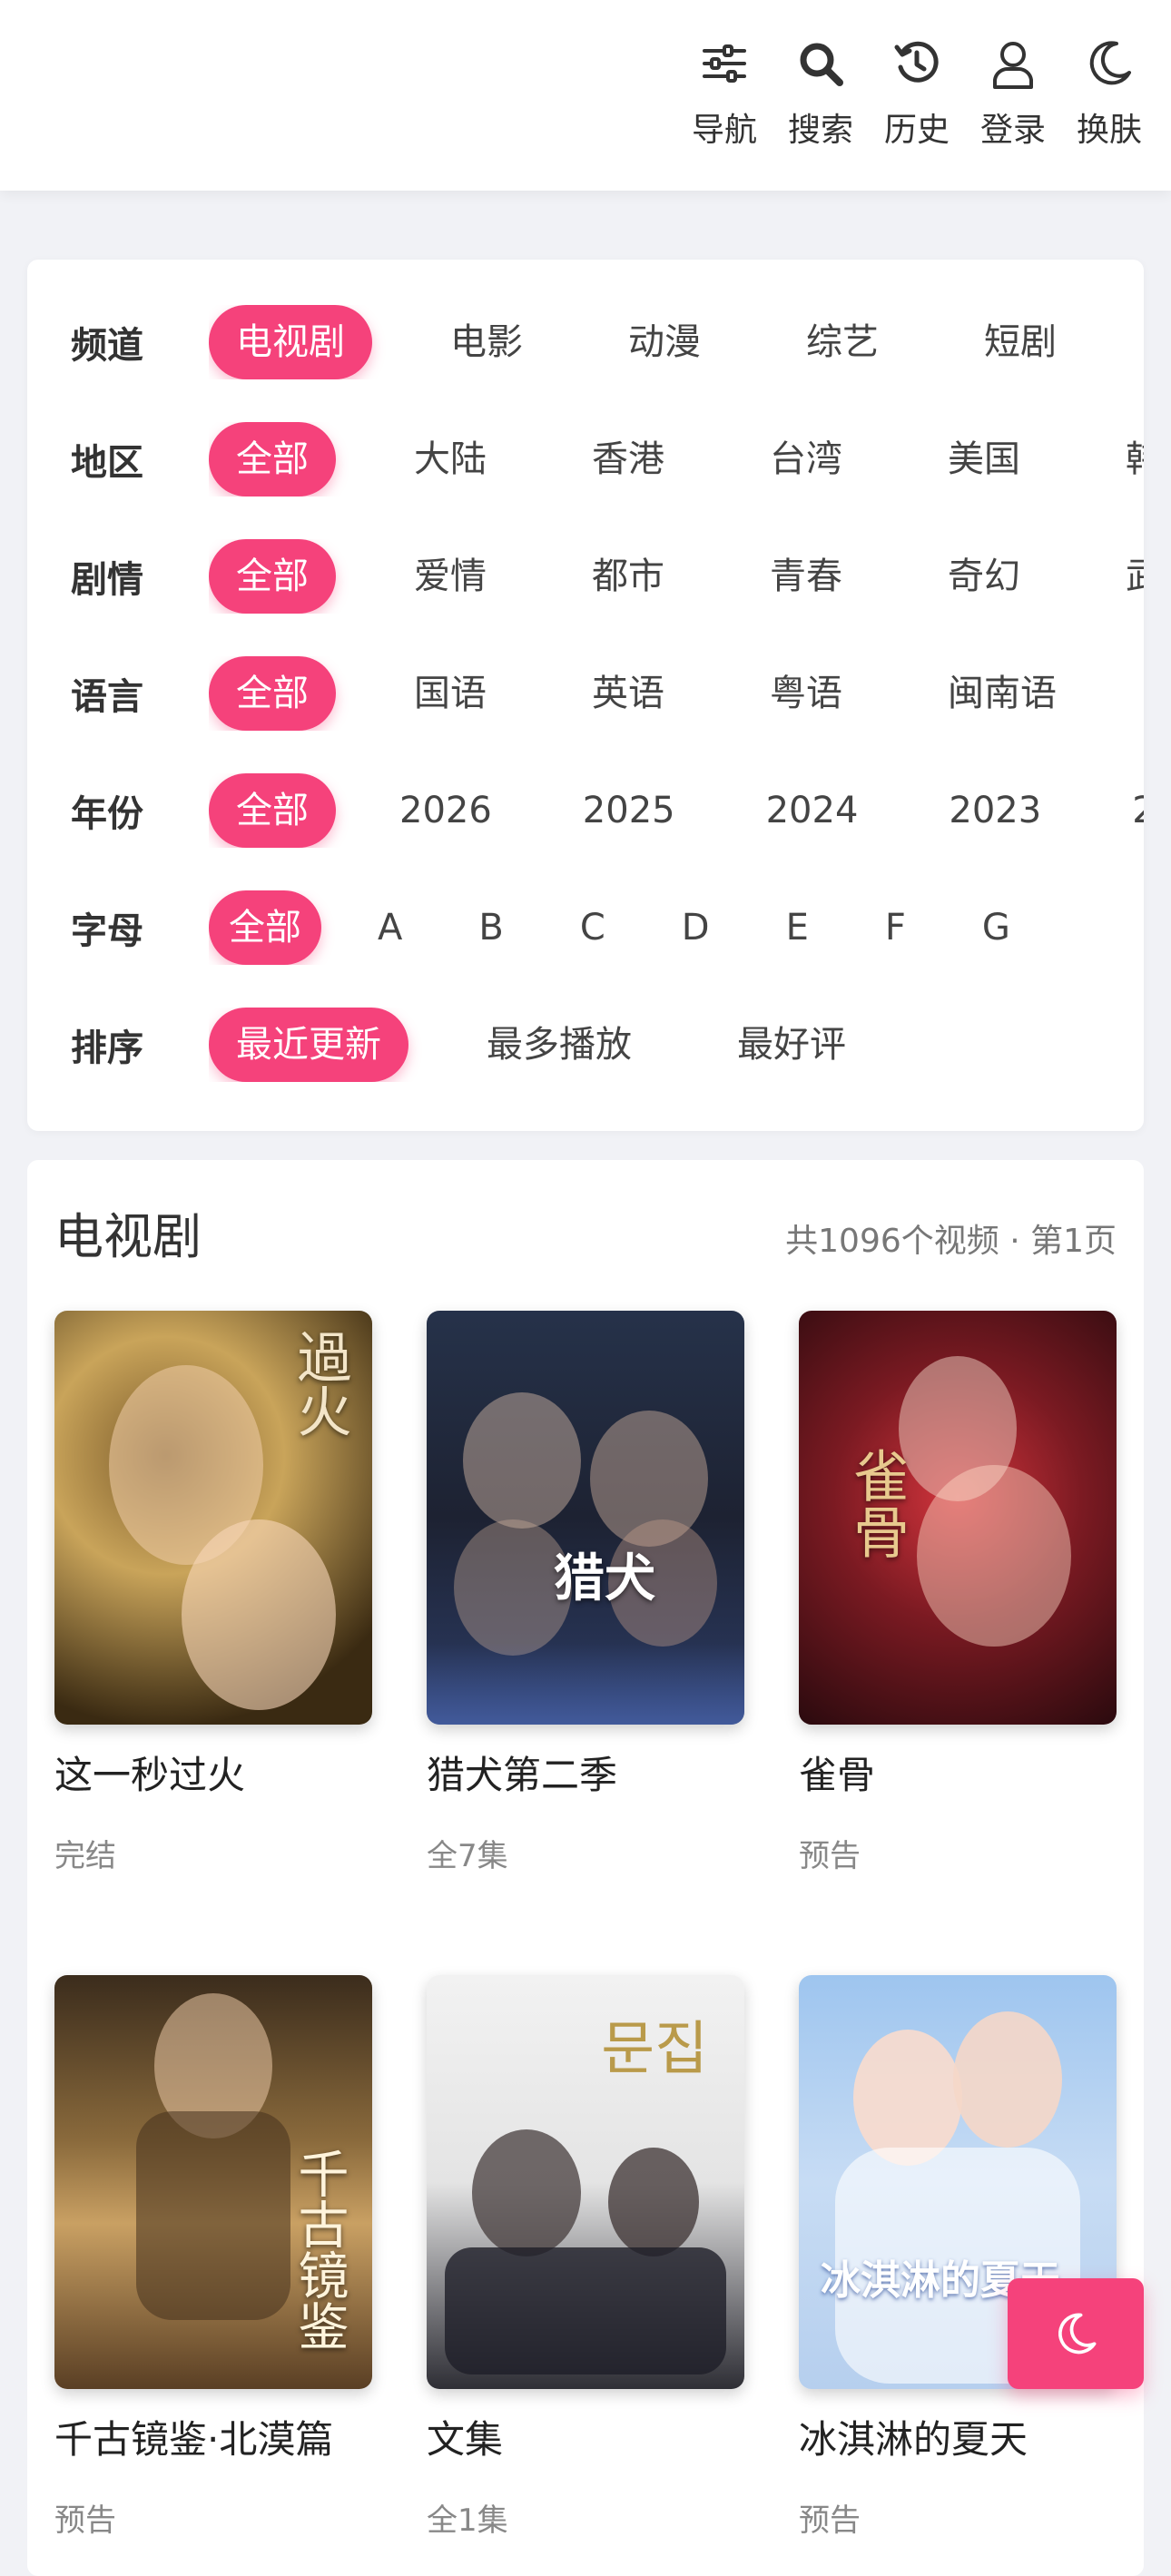 The width and height of the screenshot is (1171, 2576). Describe the element at coordinates (451, 576) in the screenshot. I see `filter-option-genre: 爱情` at that location.